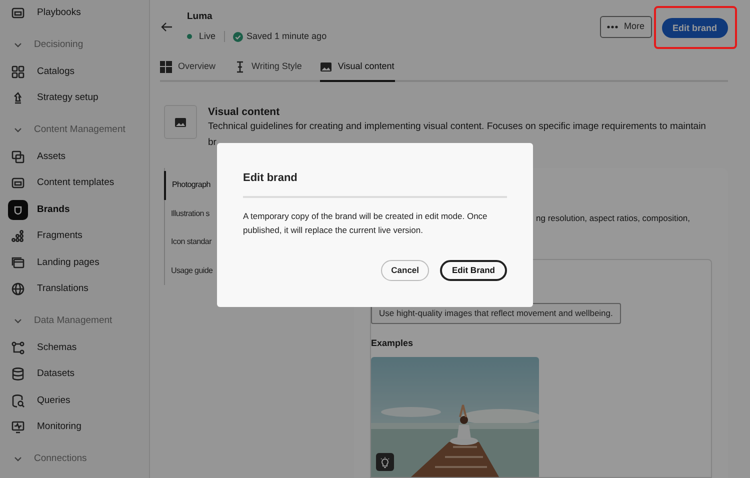 This screenshot has height=478, width=750. Describe the element at coordinates (626, 27) in the screenshot. I see `more-button: More` at that location.